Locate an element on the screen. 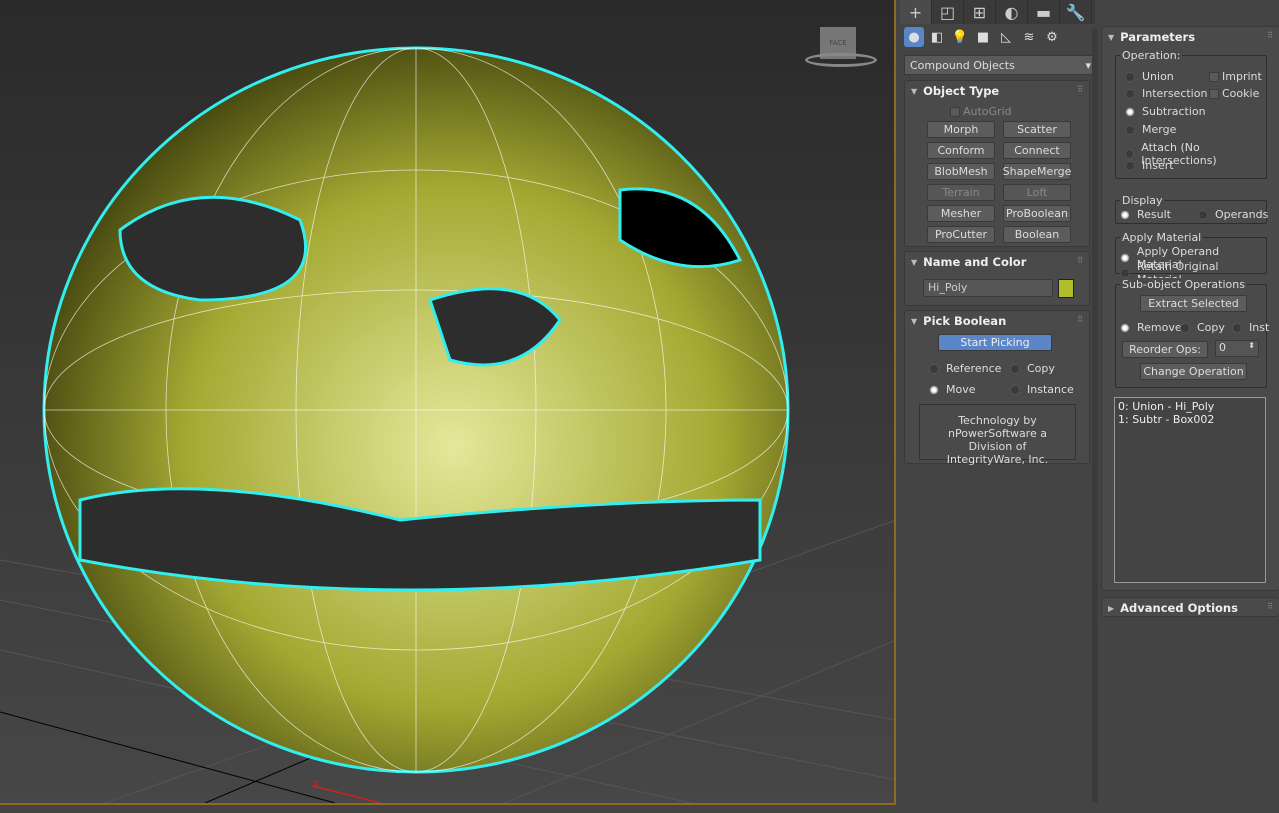  systems-button: ⚙ is located at coordinates (1052, 37).